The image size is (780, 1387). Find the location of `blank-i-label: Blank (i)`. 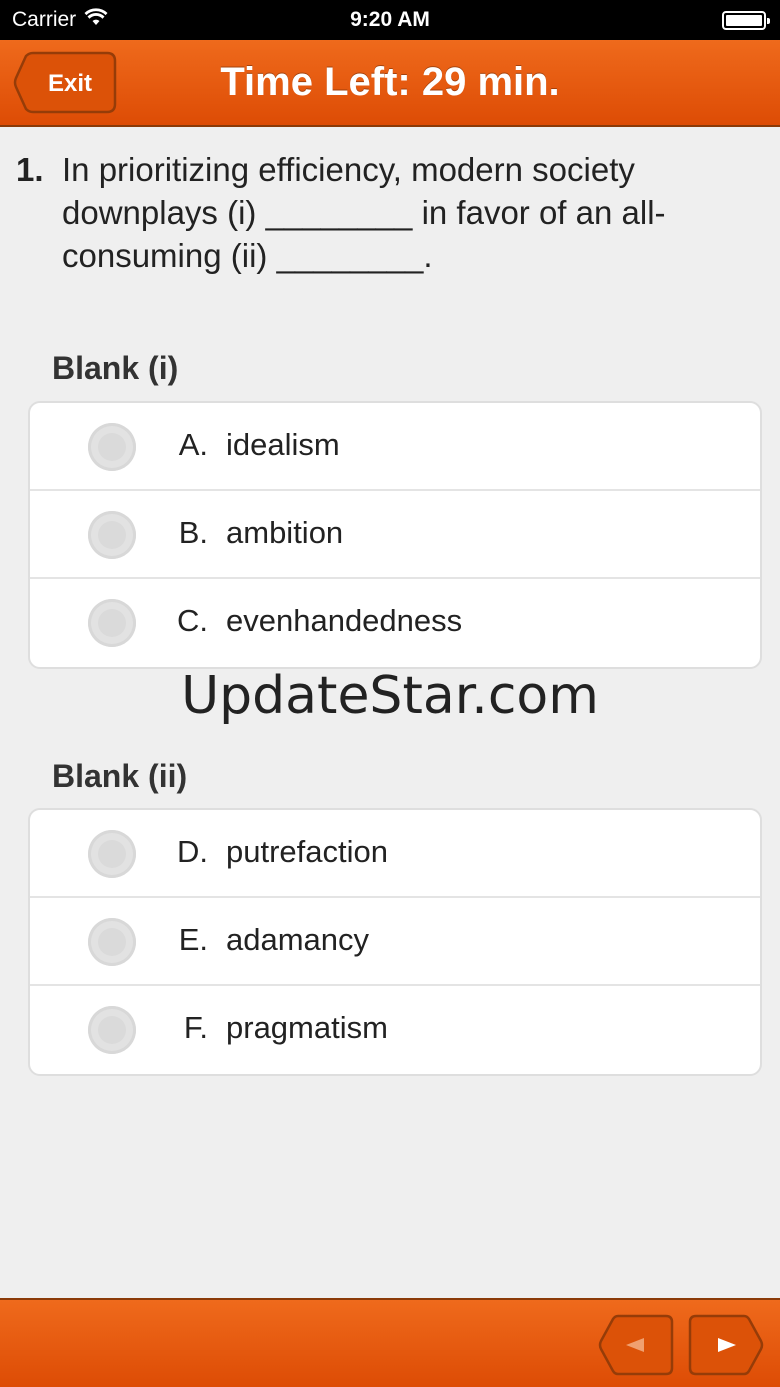

blank-i-label: Blank (i) is located at coordinates (115, 368).